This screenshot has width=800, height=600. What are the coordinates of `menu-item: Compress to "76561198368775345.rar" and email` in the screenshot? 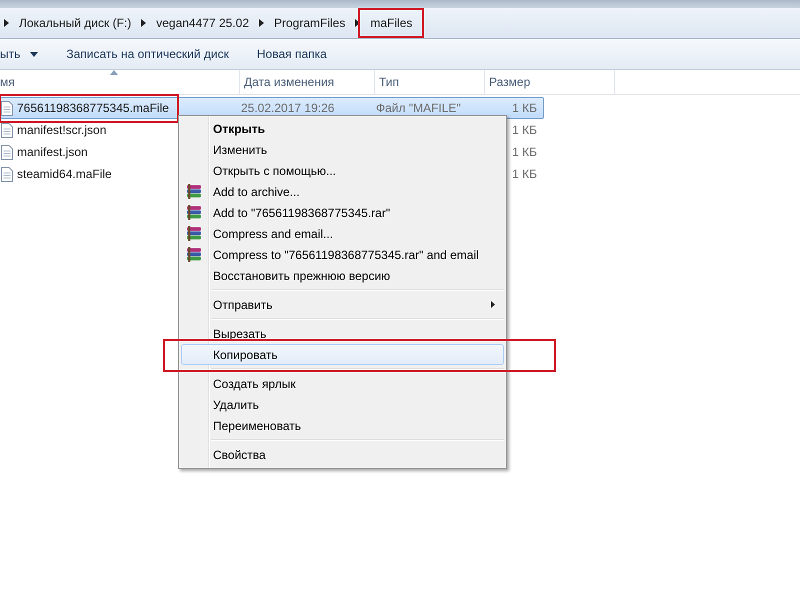 It's located at (342, 254).